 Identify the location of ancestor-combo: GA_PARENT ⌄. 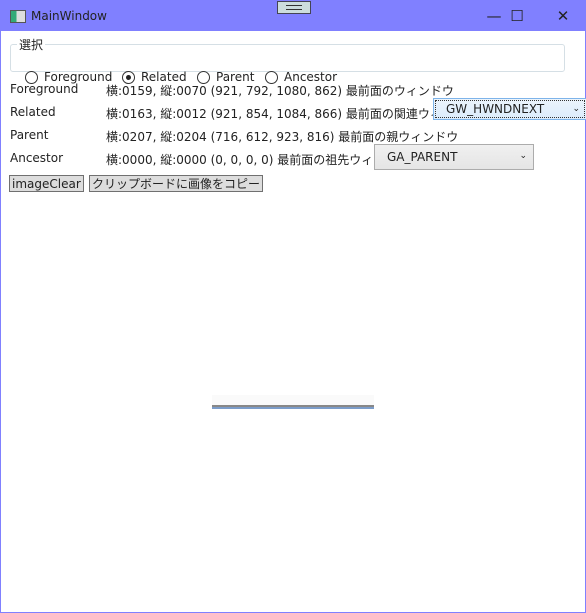
(454, 157).